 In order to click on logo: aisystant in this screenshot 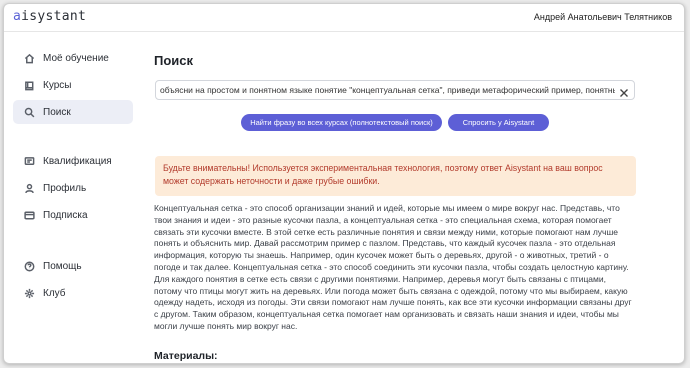, I will do `click(49, 16)`.